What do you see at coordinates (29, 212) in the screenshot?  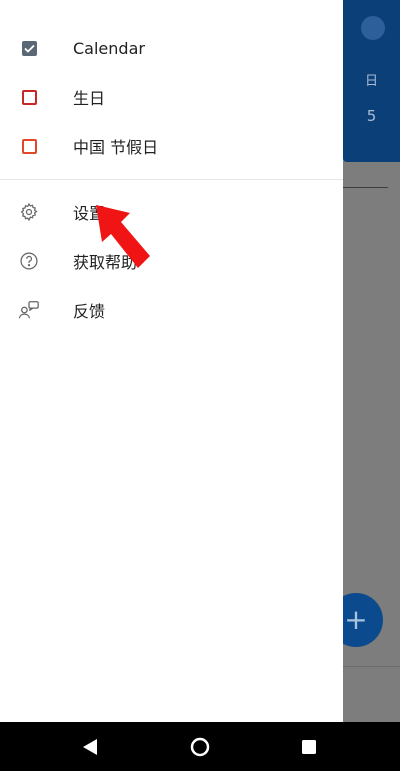 I see `gear-icon` at bounding box center [29, 212].